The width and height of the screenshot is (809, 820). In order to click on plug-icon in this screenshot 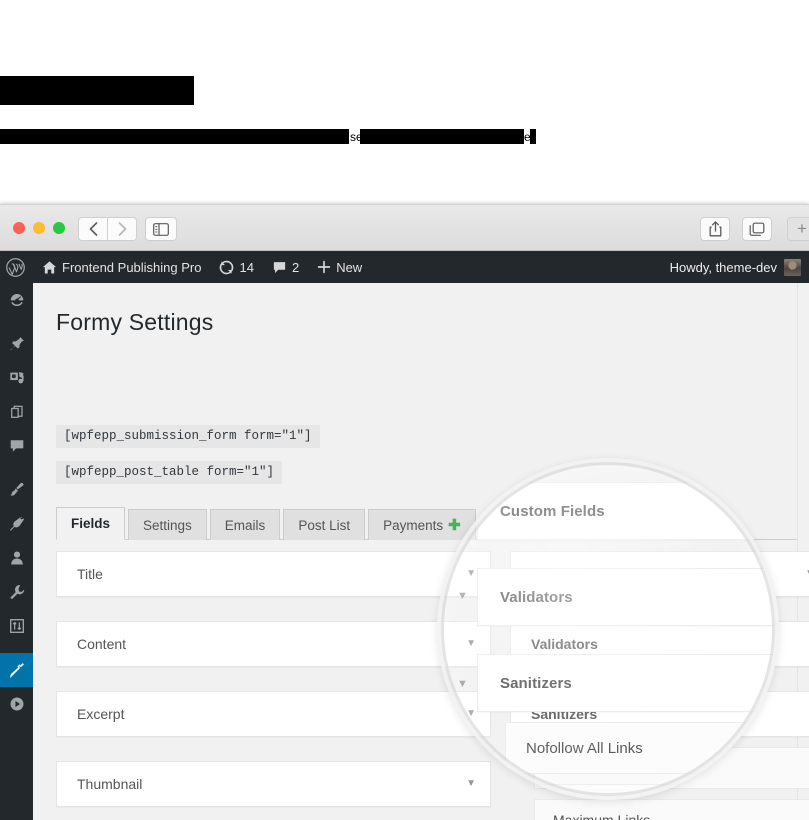, I will do `click(16, 523)`.